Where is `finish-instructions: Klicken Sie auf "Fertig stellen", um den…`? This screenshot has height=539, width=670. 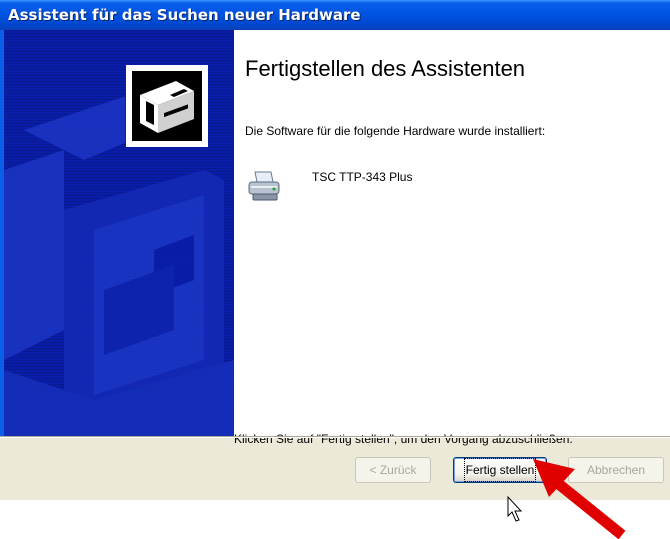 finish-instructions: Klicken Sie auf "Fertig stellen", um den… is located at coordinates (403, 439).